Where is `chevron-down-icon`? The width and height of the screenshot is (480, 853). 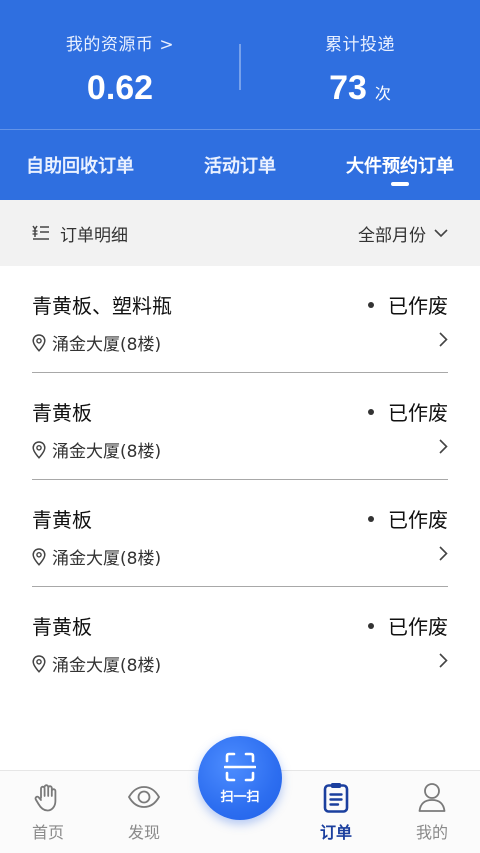
chevron-down-icon is located at coordinates (441, 232).